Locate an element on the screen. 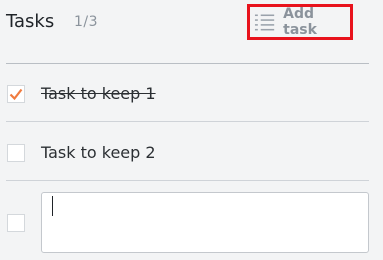 This screenshot has width=383, height=260. add-task-label: Add task is located at coordinates (300, 22).